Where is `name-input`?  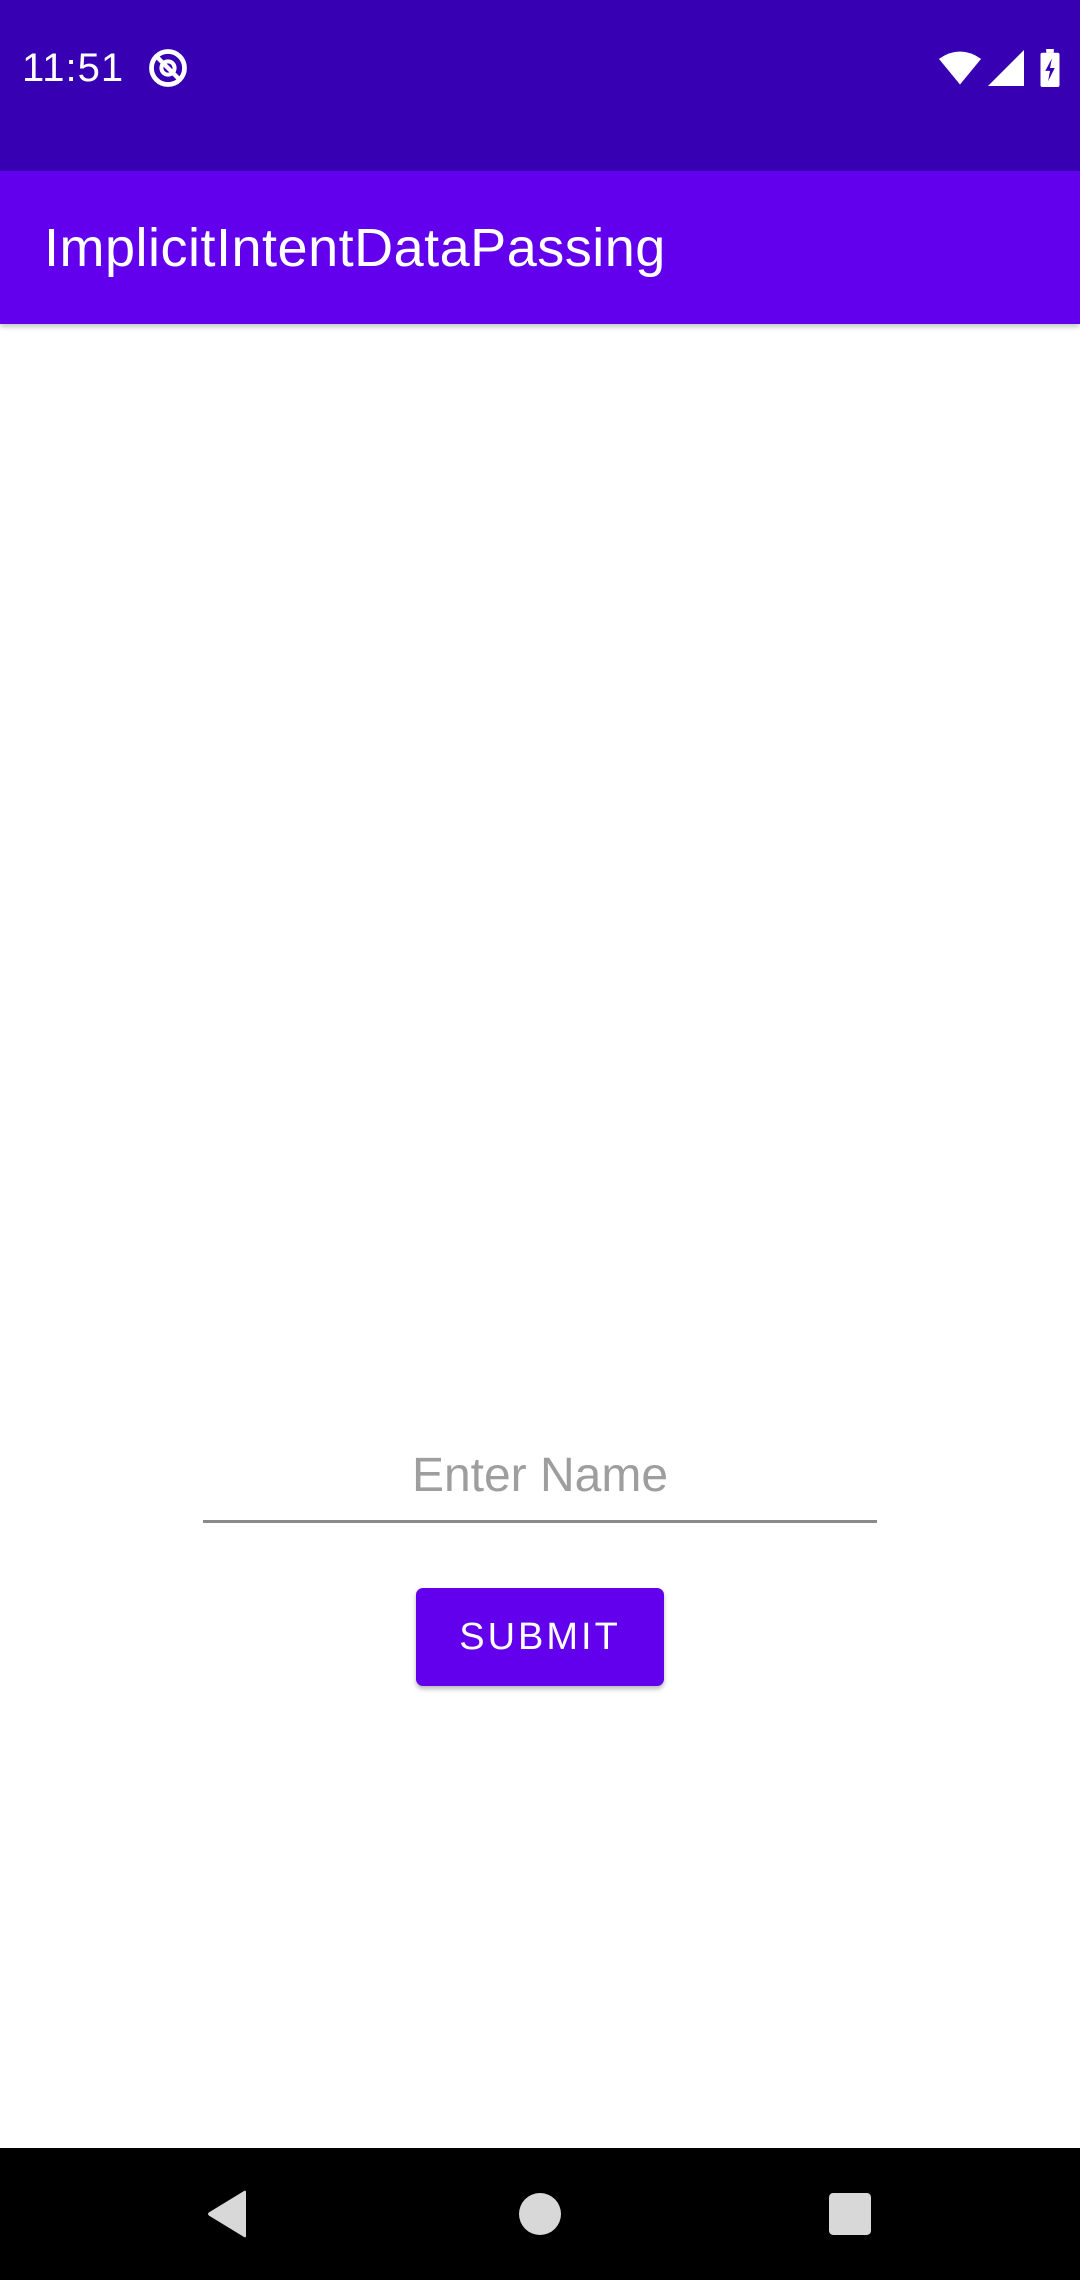 name-input is located at coordinates (540, 1476).